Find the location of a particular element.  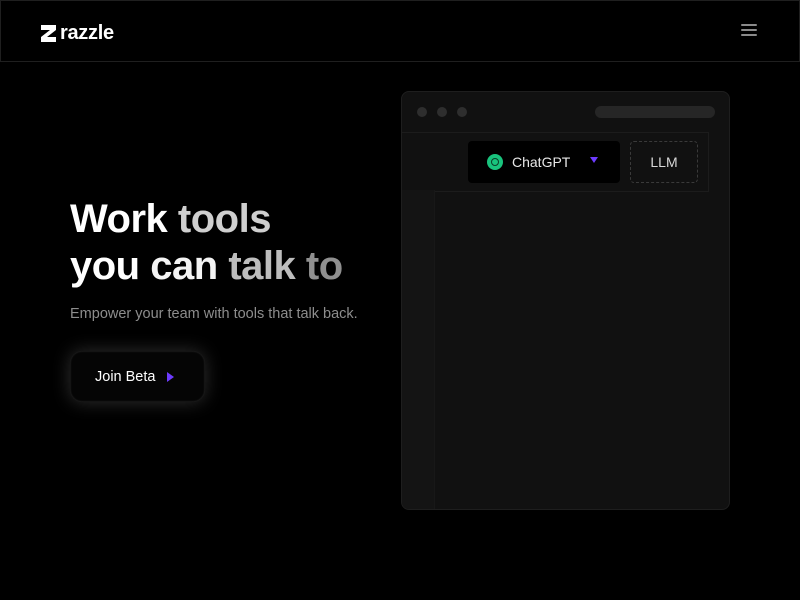

razzle-logo: razzle is located at coordinates (77, 33).